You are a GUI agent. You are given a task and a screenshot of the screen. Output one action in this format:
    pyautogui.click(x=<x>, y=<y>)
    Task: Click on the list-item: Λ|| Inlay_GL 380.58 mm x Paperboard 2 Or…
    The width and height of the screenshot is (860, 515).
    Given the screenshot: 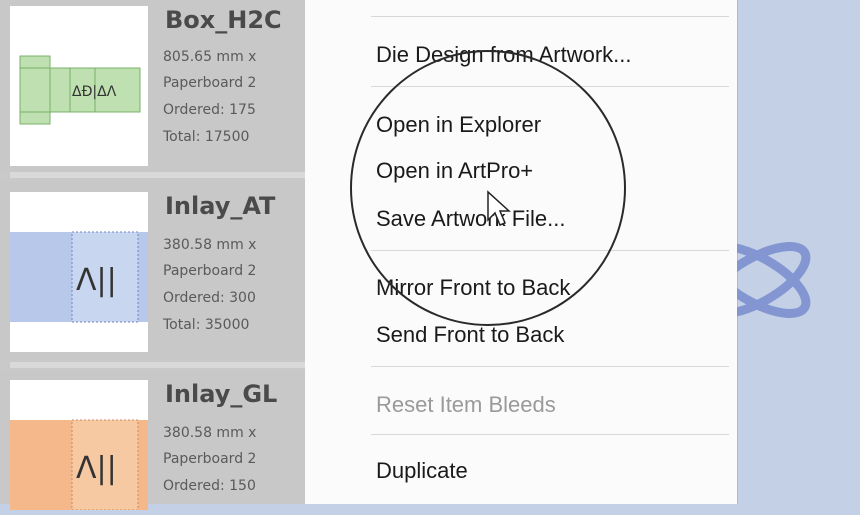 What is the action you would take?
    pyautogui.click(x=152, y=440)
    